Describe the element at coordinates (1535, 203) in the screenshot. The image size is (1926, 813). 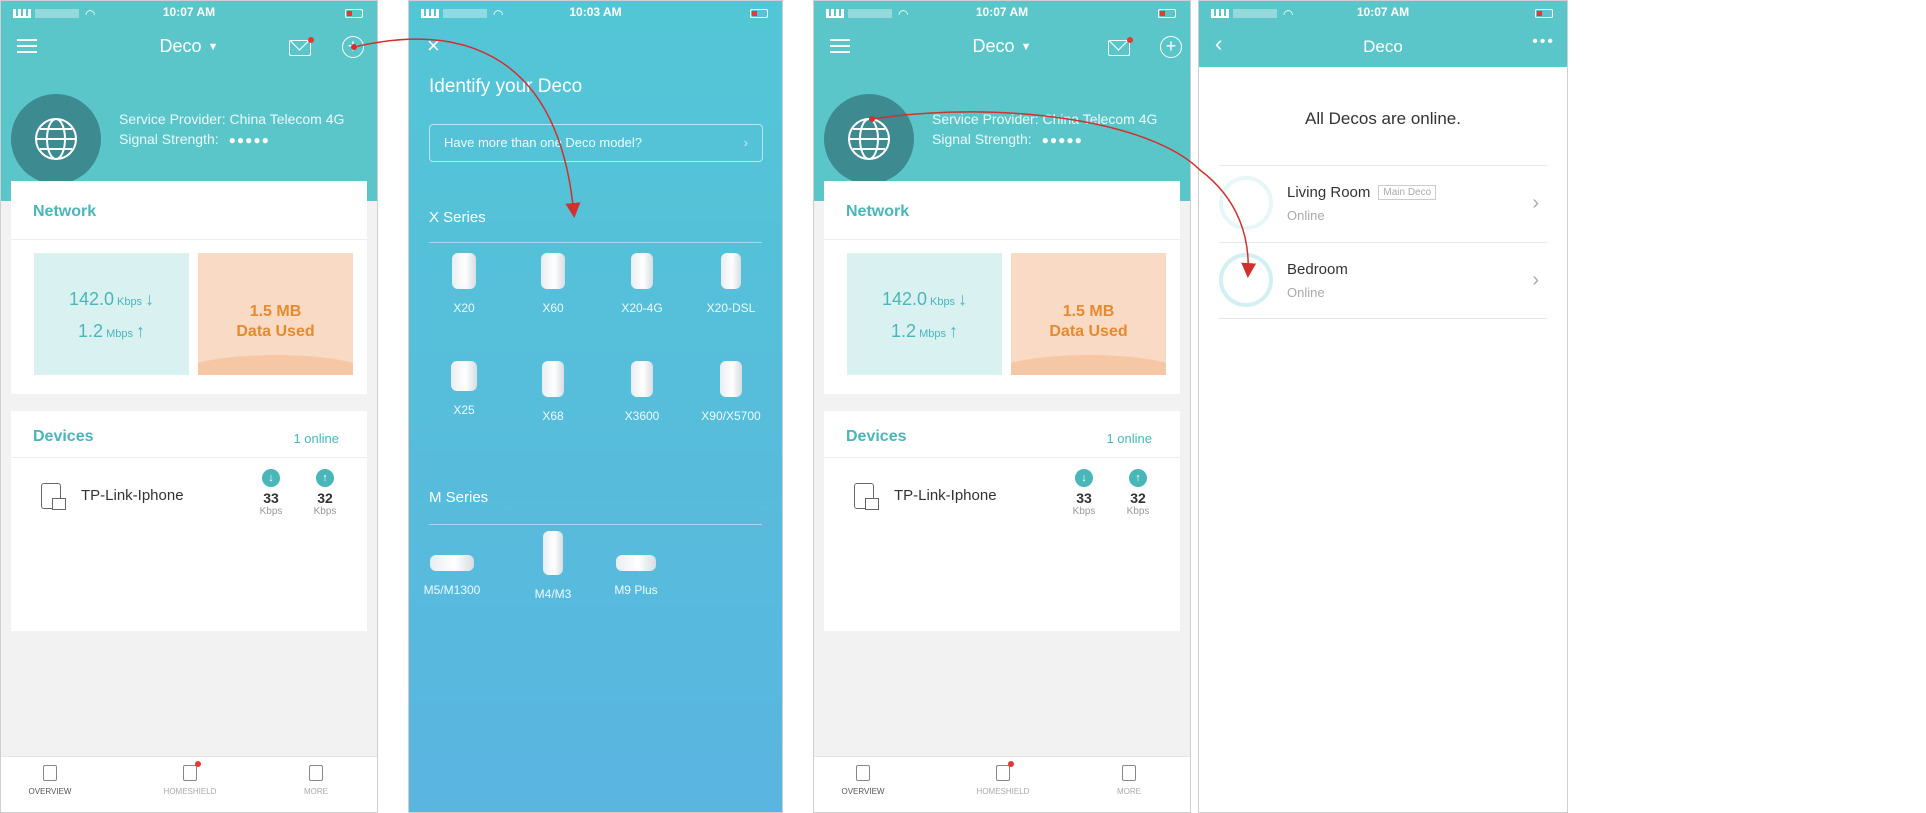
I see `chevron-right-icon: ›` at that location.